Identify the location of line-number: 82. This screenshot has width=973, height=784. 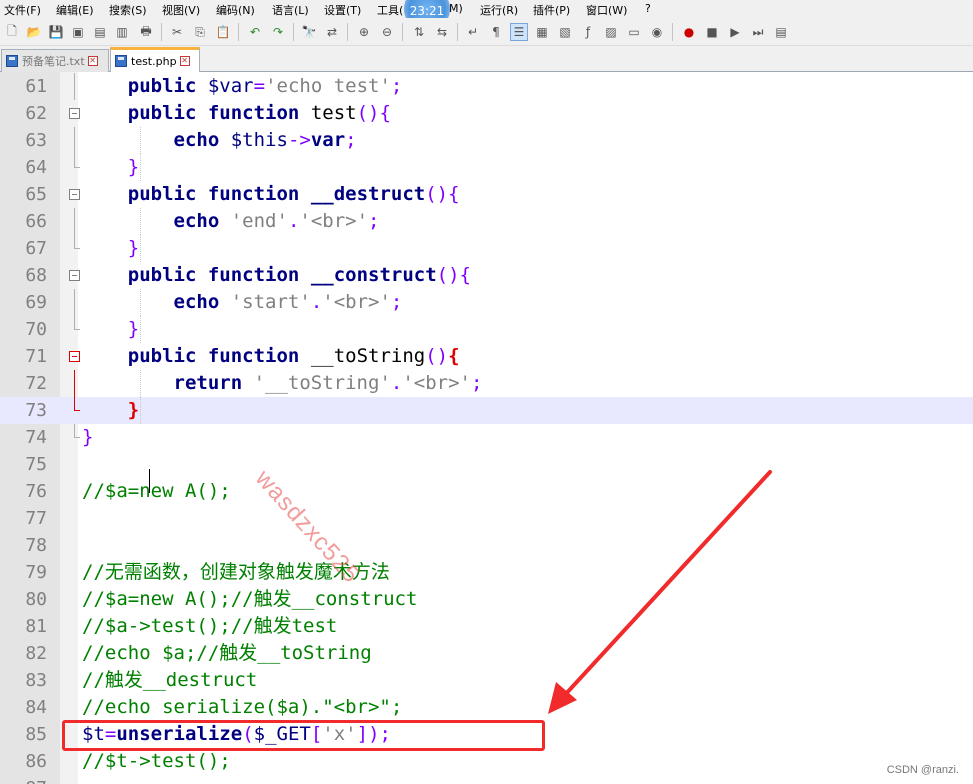
(36, 653).